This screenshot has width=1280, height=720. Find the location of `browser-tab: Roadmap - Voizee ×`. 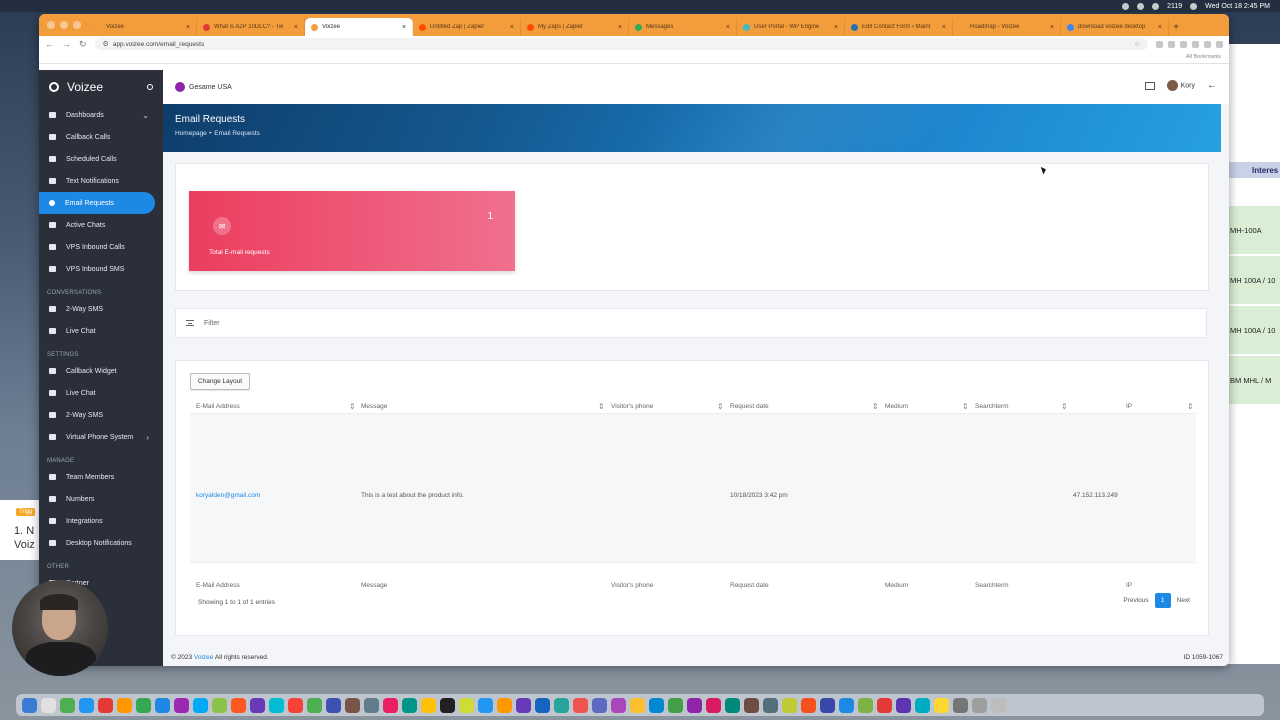

browser-tab: Roadmap - Voizee × is located at coordinates (1007, 27).